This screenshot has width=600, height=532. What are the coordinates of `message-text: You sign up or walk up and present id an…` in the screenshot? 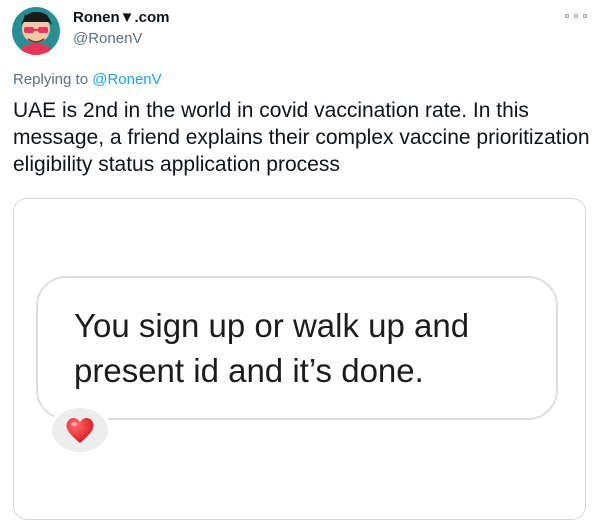 It's located at (272, 348).